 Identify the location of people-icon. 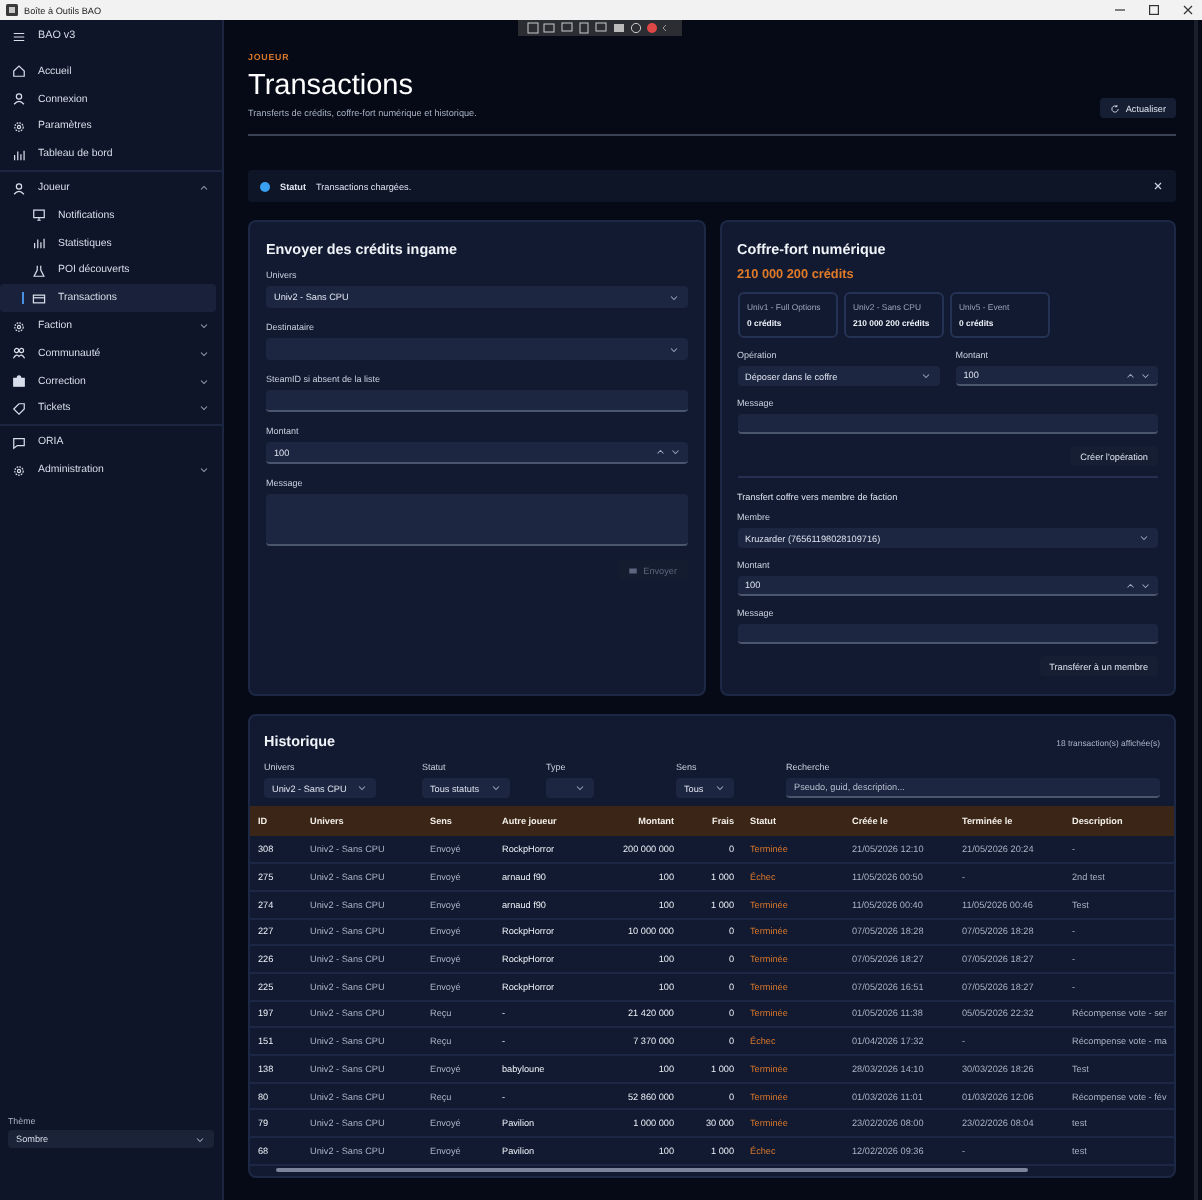
(19, 353).